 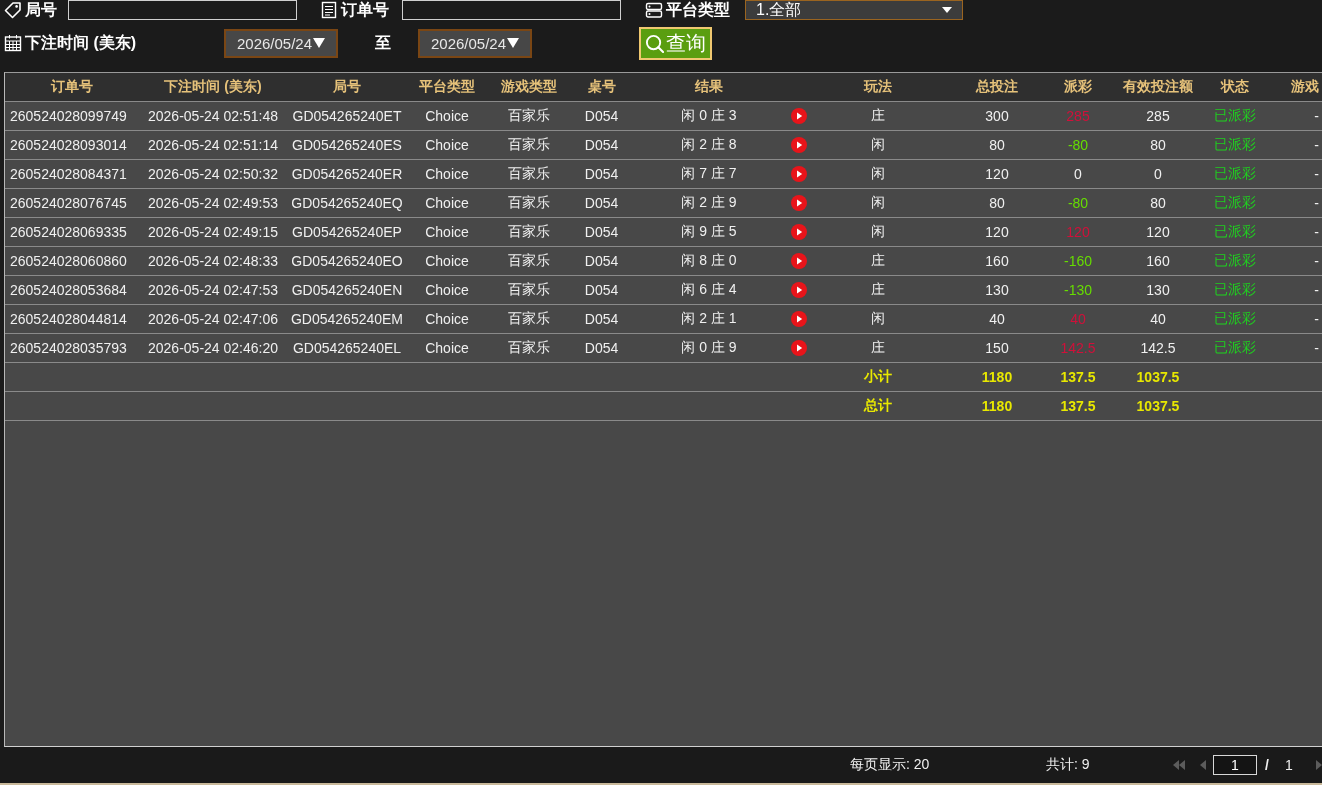 What do you see at coordinates (511, 10) in the screenshot?
I see `order-number-field` at bounding box center [511, 10].